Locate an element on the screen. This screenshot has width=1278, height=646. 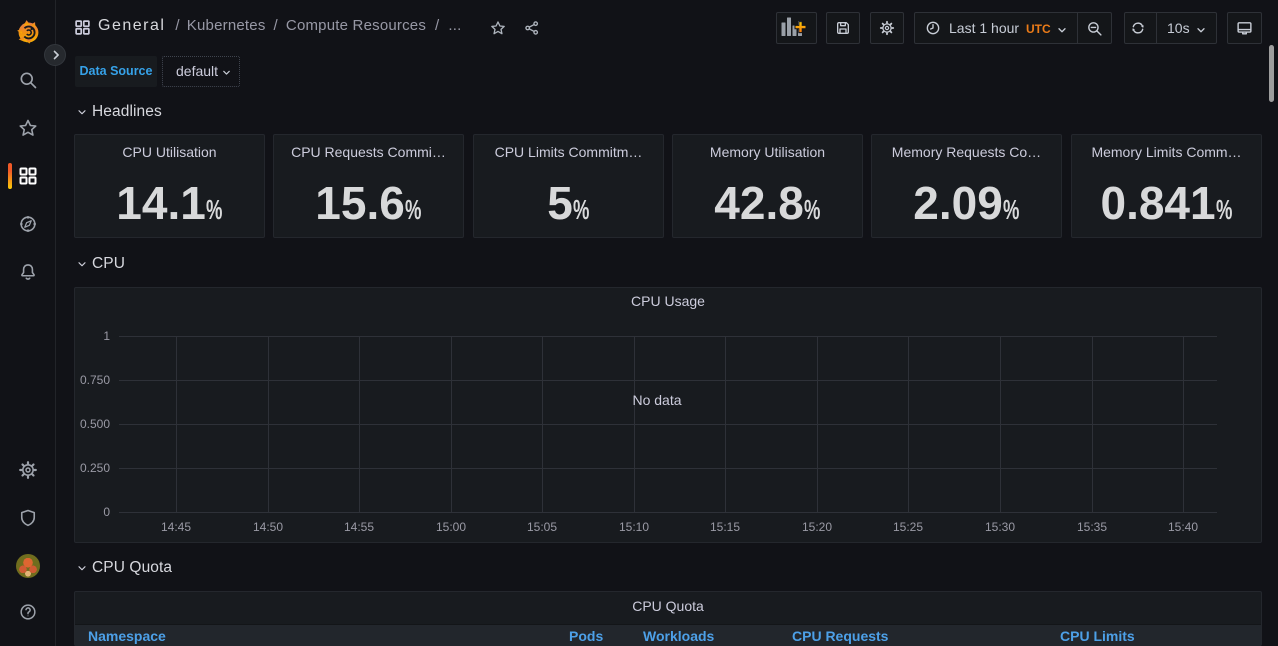
svg-text: 15:40 is located at coordinates (1183, 527).